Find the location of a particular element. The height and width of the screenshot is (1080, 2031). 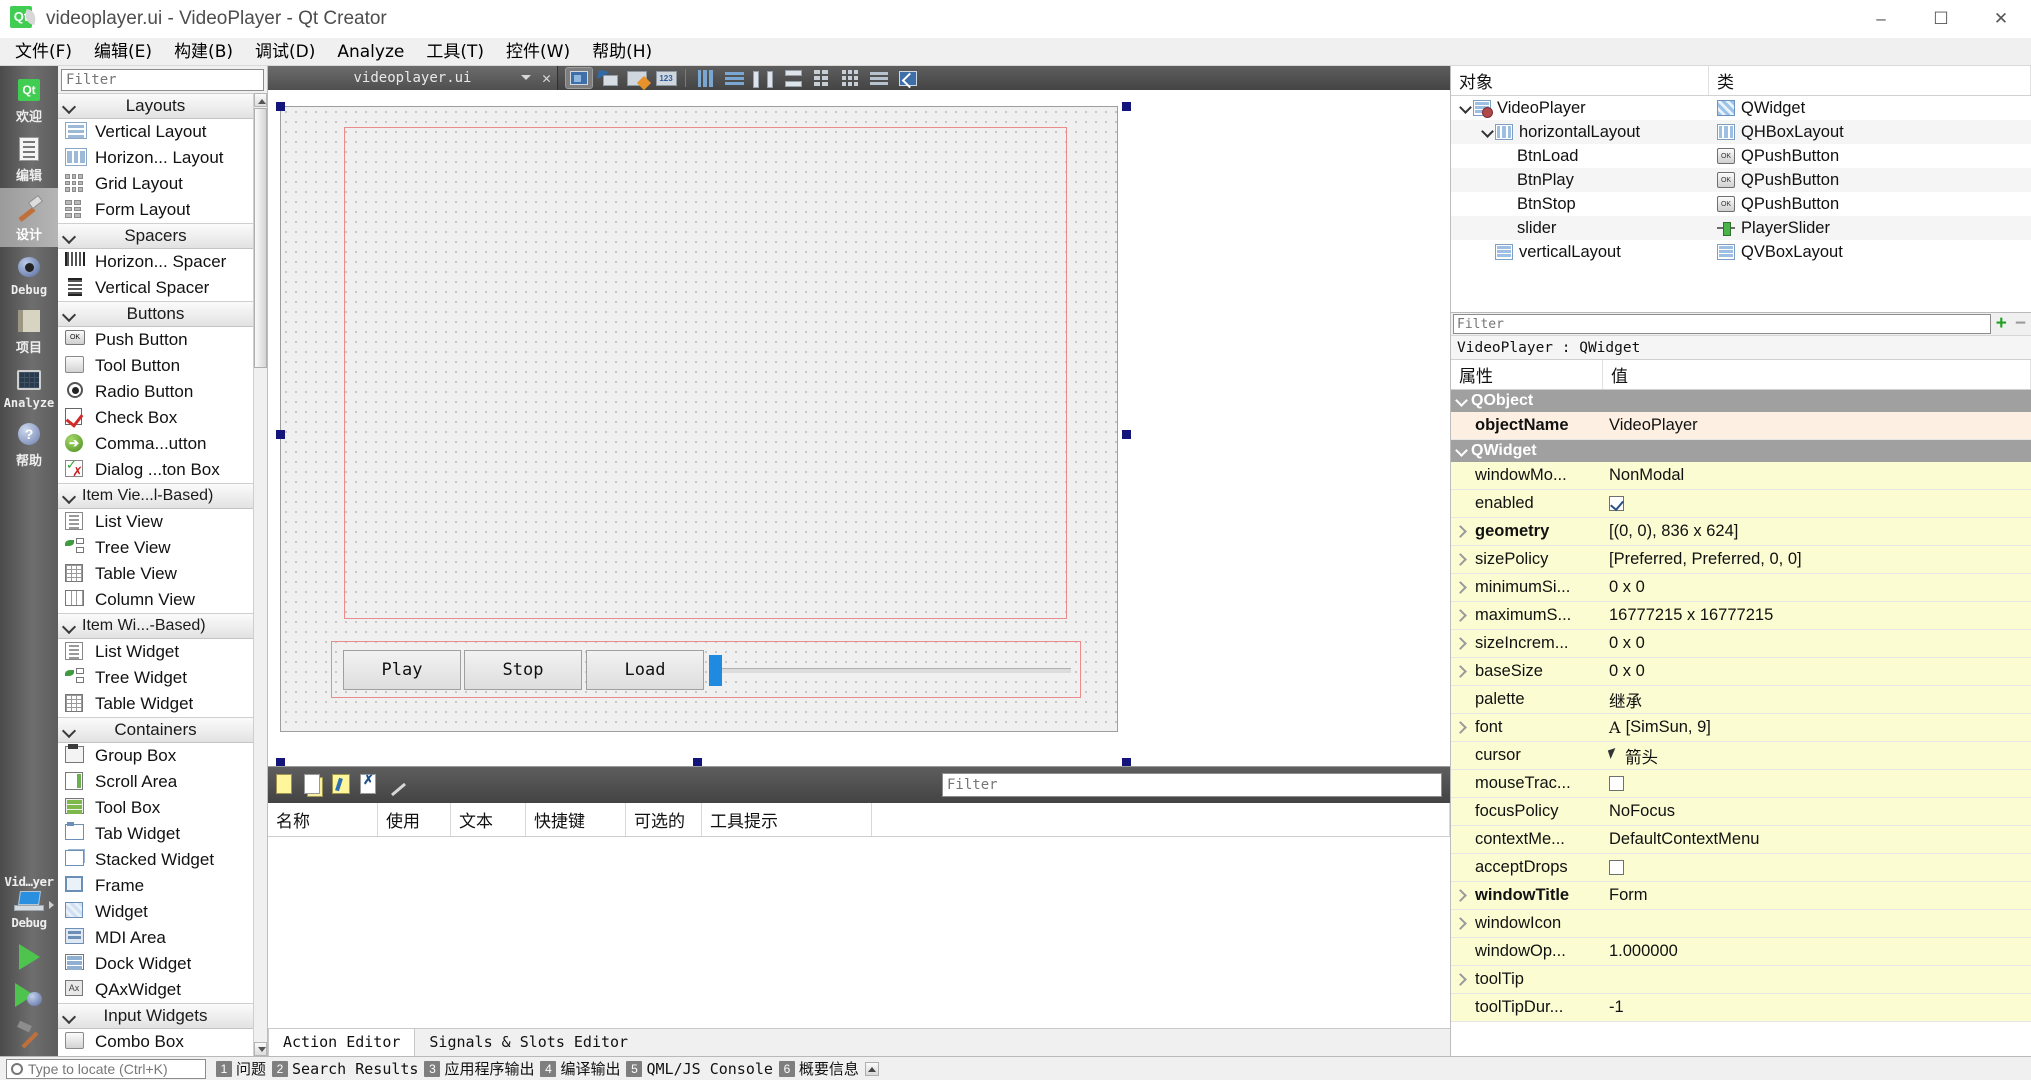

widget-item-pushbutton: OK Push Button is located at coordinates (155, 340).